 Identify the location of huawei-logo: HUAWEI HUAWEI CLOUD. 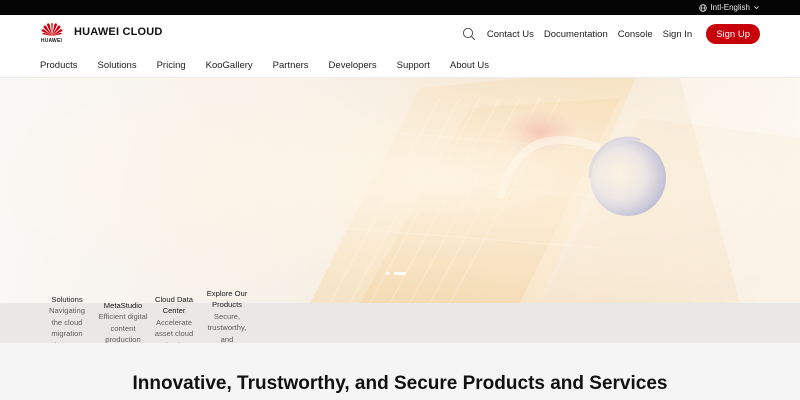
(101, 32).